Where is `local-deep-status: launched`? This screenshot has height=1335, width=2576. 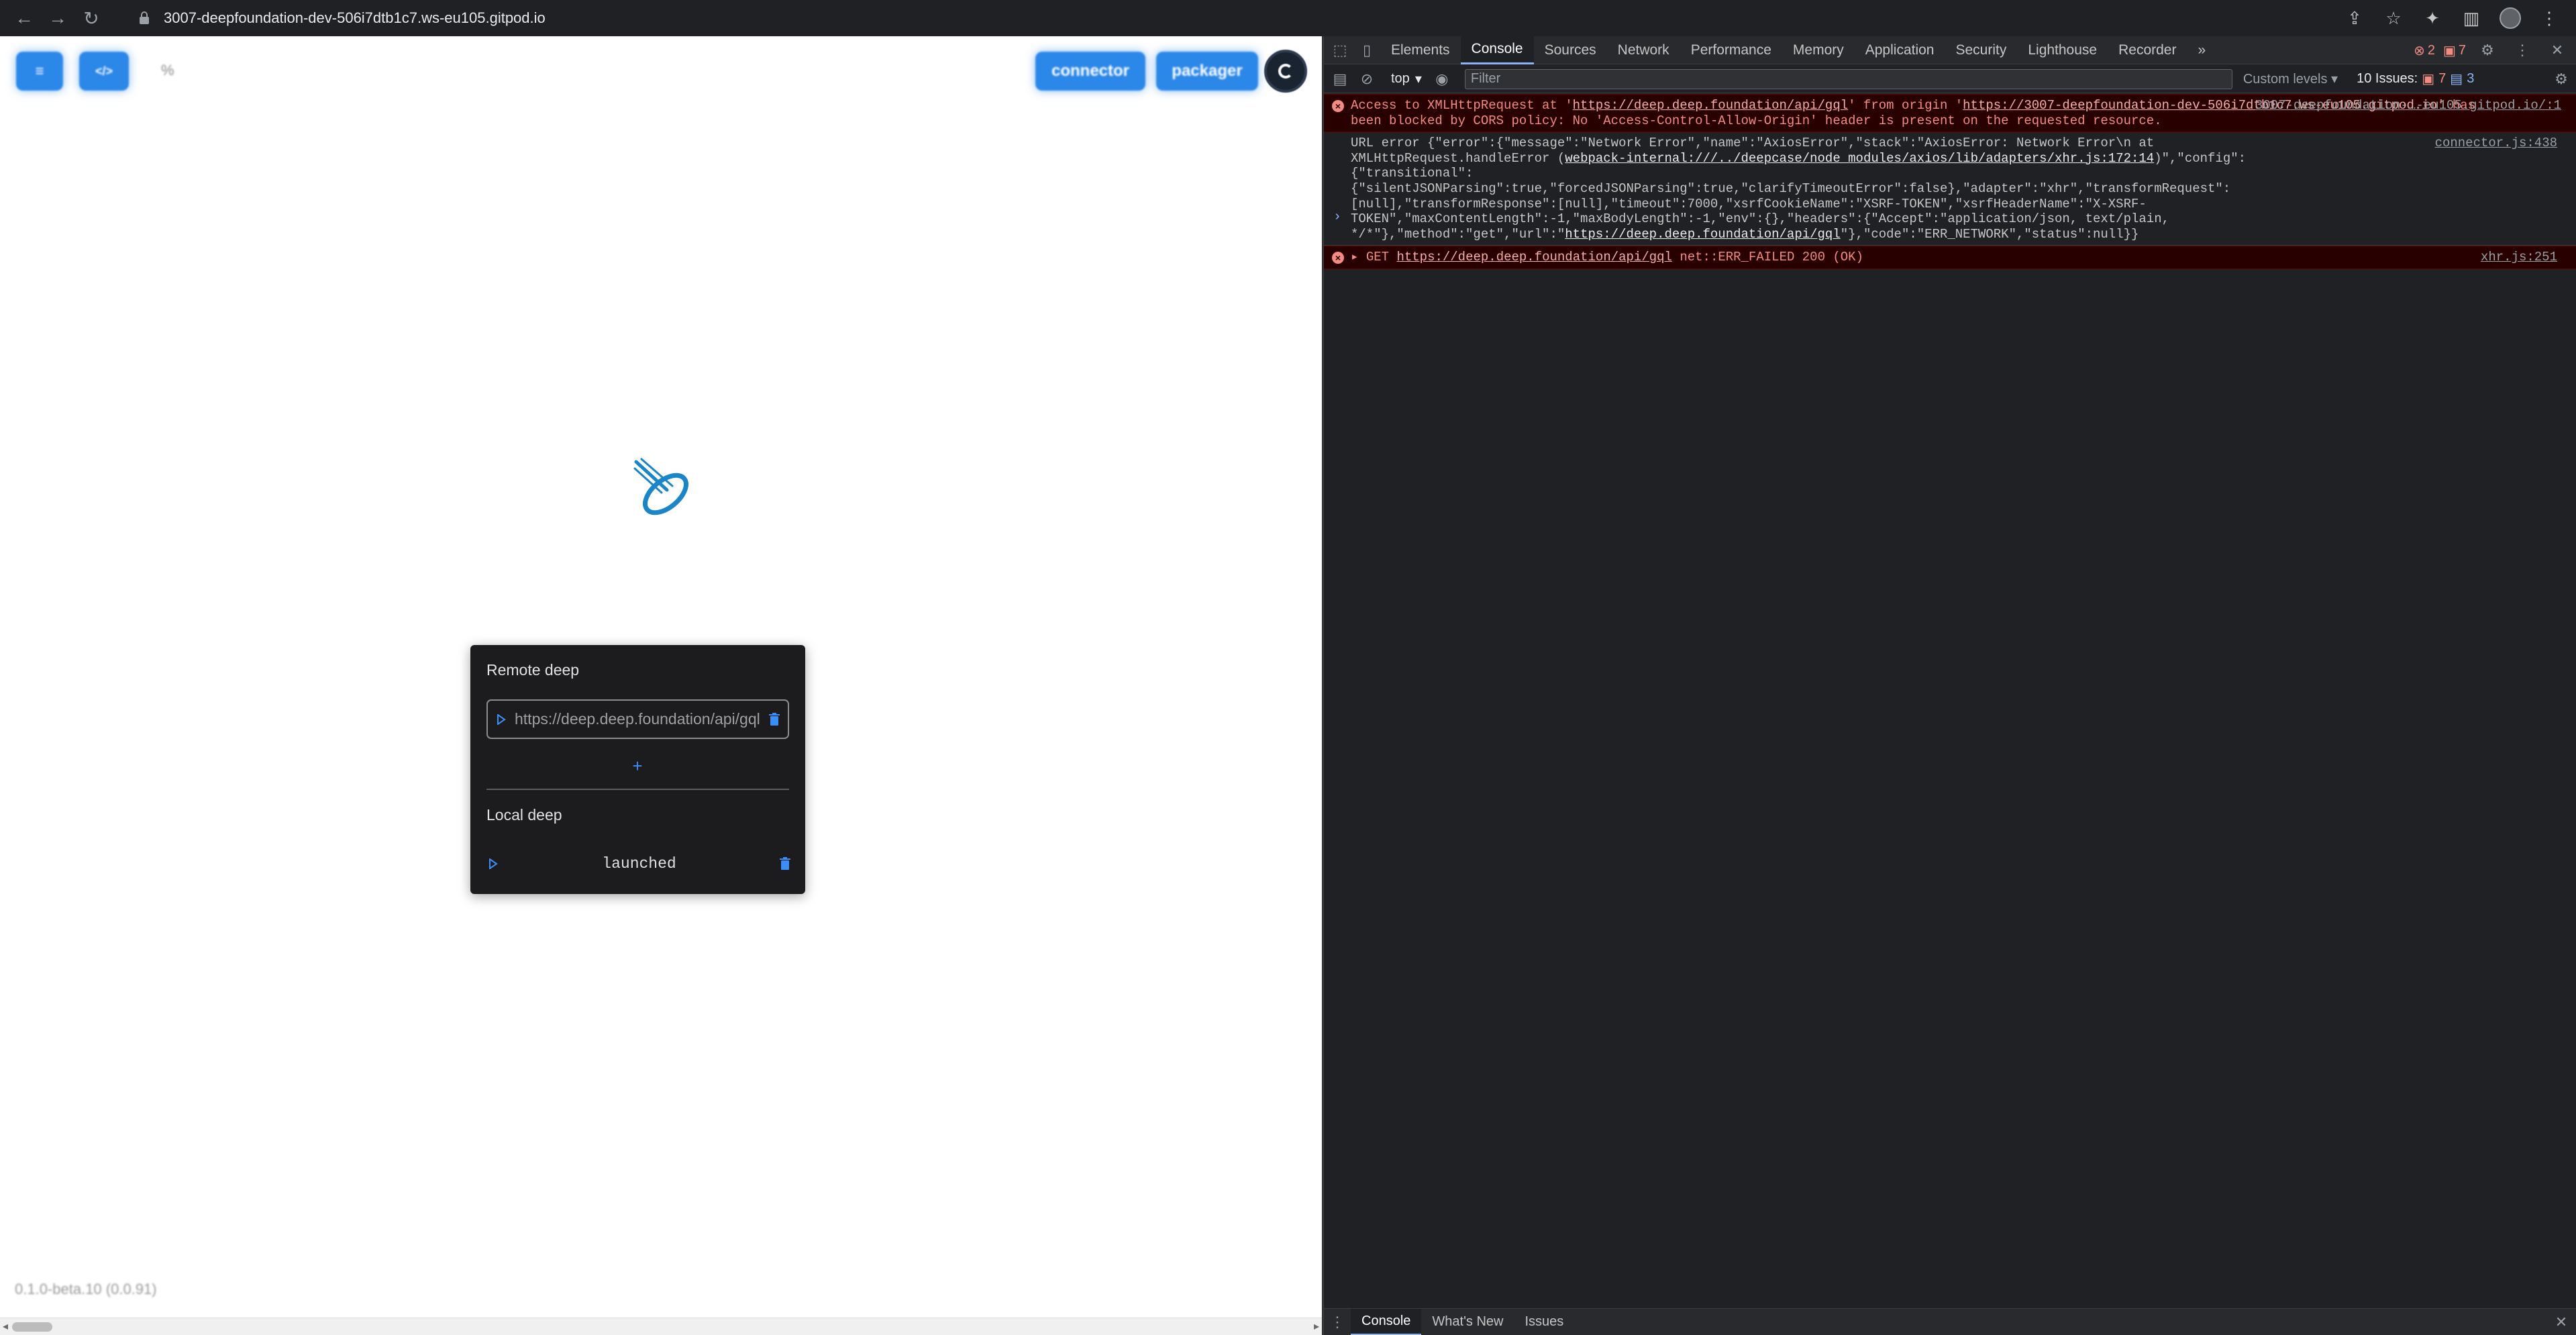
local-deep-status: launched is located at coordinates (639, 864).